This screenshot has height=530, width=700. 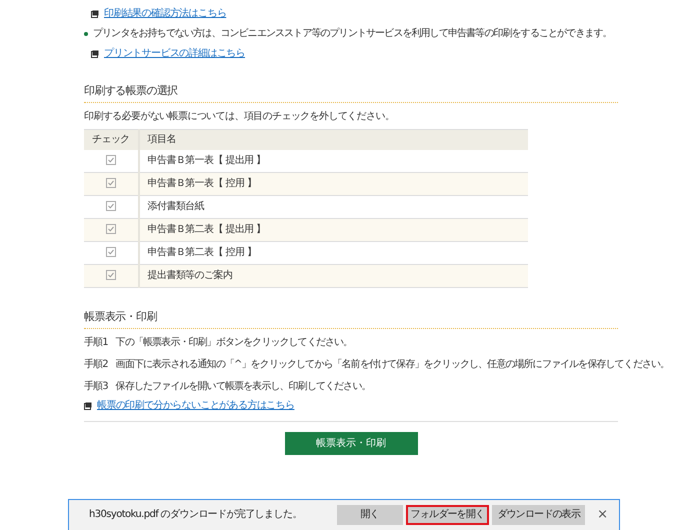 I want to click on section-heading: 帳票表示・印刷, so click(x=351, y=320).